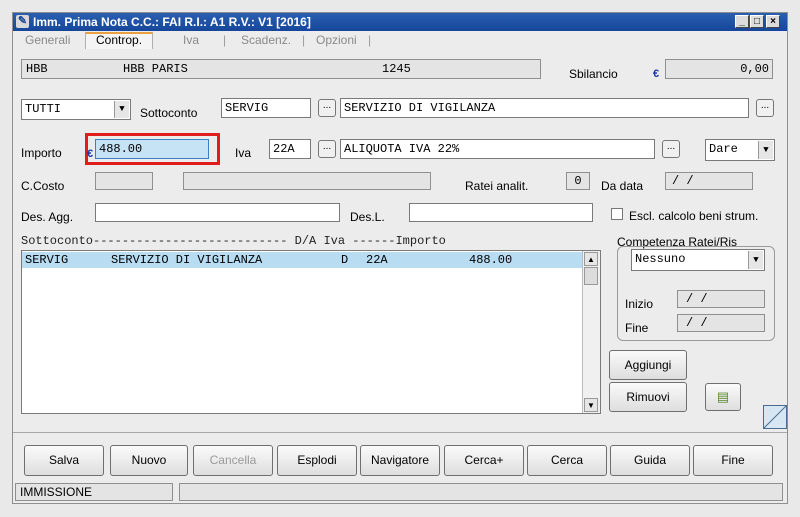  Describe the element at coordinates (243, 153) in the screenshot. I see `iva-label: Iva` at that location.